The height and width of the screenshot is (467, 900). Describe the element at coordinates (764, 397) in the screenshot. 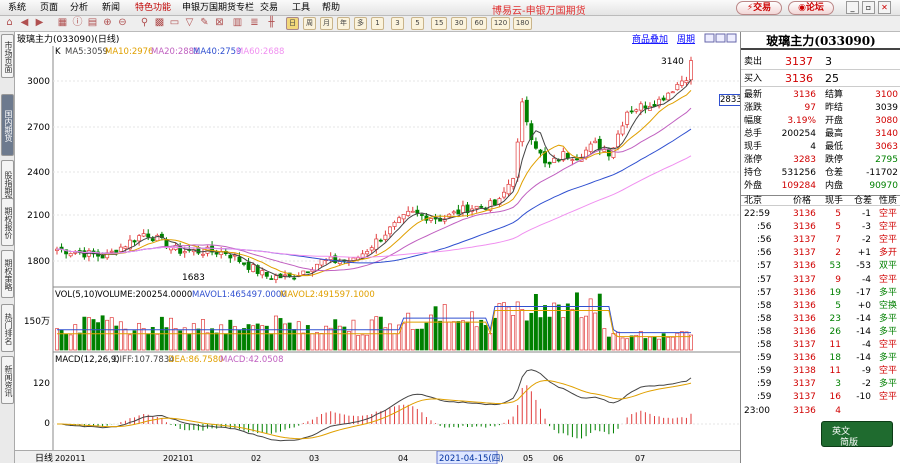

I see `tick-time: :59` at that location.